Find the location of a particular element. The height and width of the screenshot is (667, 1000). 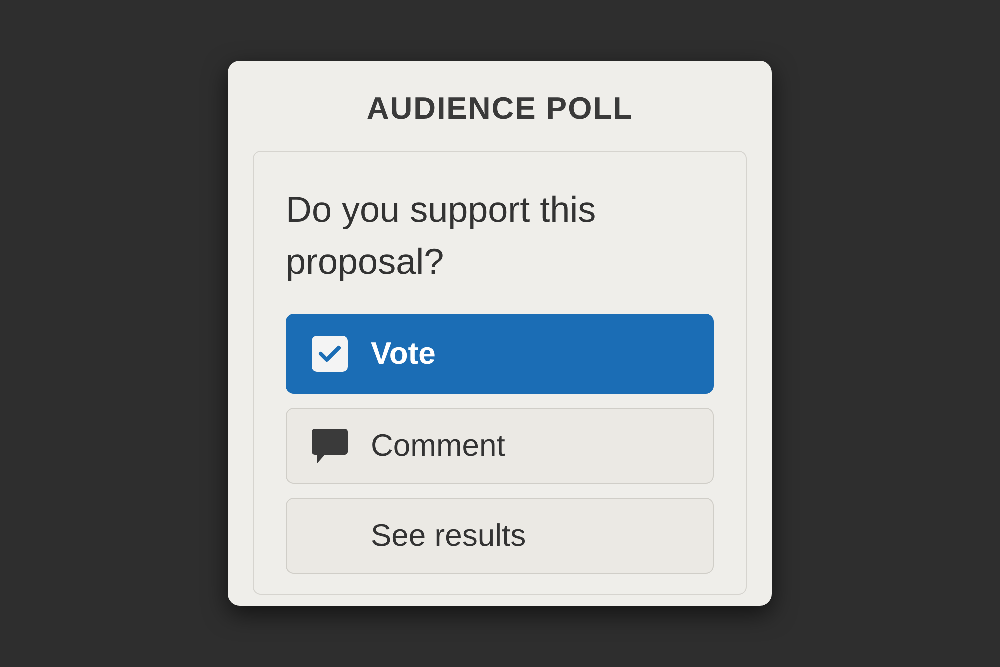

checkbox-icon is located at coordinates (330, 354).